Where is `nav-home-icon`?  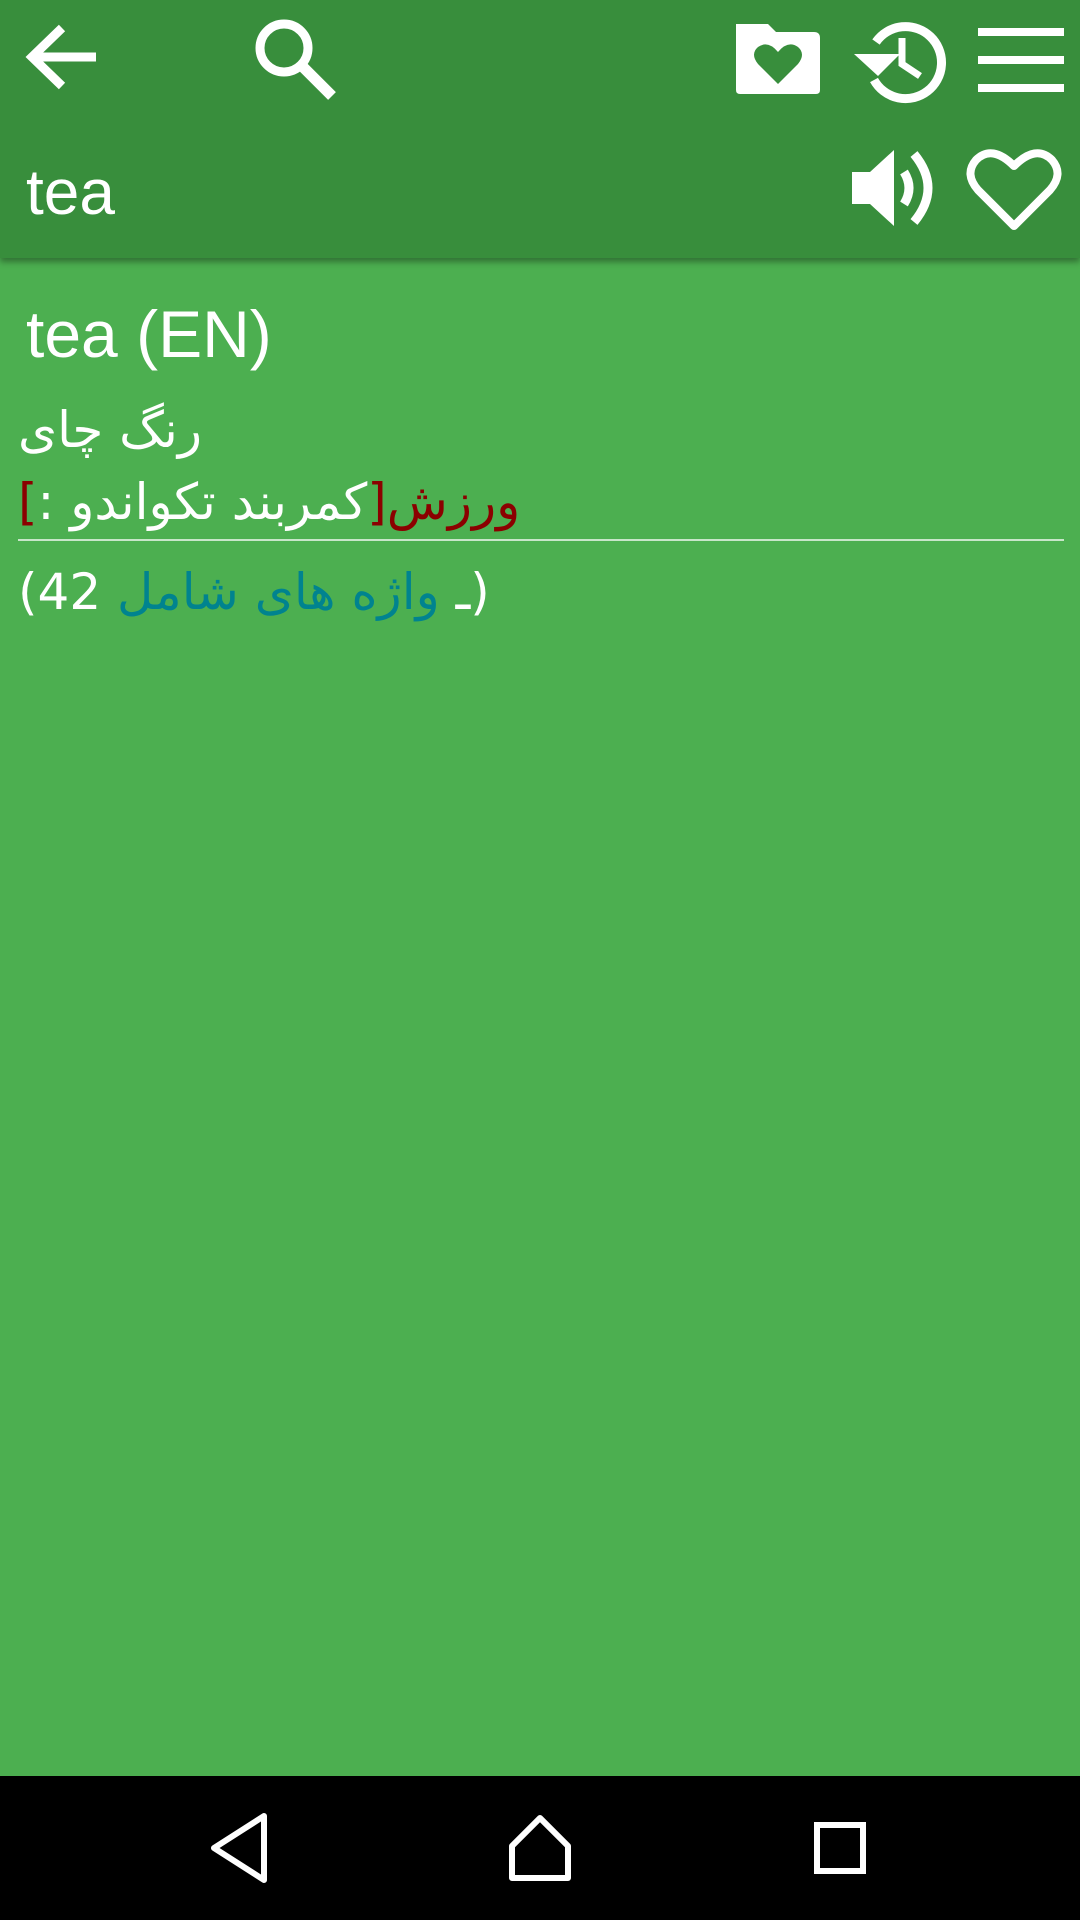
nav-home-icon is located at coordinates (540, 1848).